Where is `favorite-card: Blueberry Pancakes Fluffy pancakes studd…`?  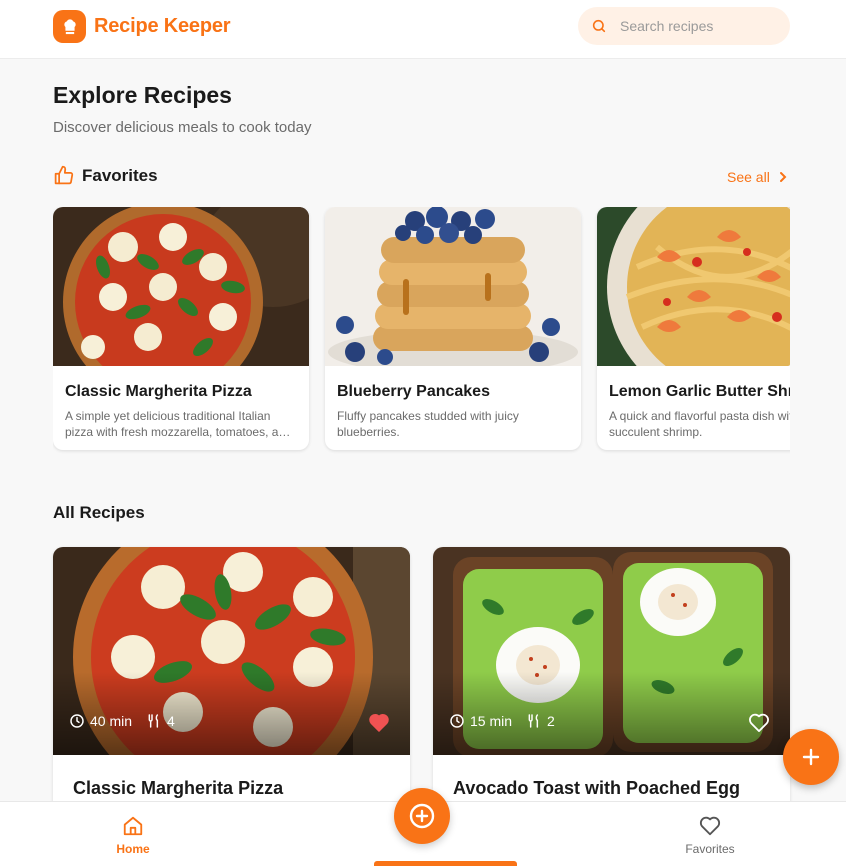 favorite-card: Blueberry Pancakes Fluffy pancakes studd… is located at coordinates (453, 328).